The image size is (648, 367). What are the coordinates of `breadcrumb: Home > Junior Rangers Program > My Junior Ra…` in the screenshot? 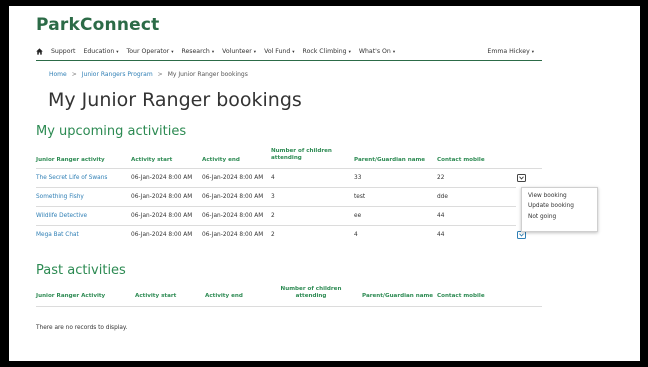 It's located at (148, 74).